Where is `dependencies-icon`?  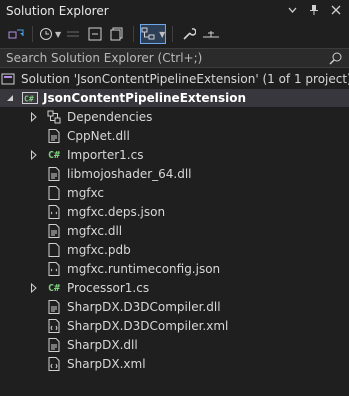 dependencies-icon is located at coordinates (54, 117).